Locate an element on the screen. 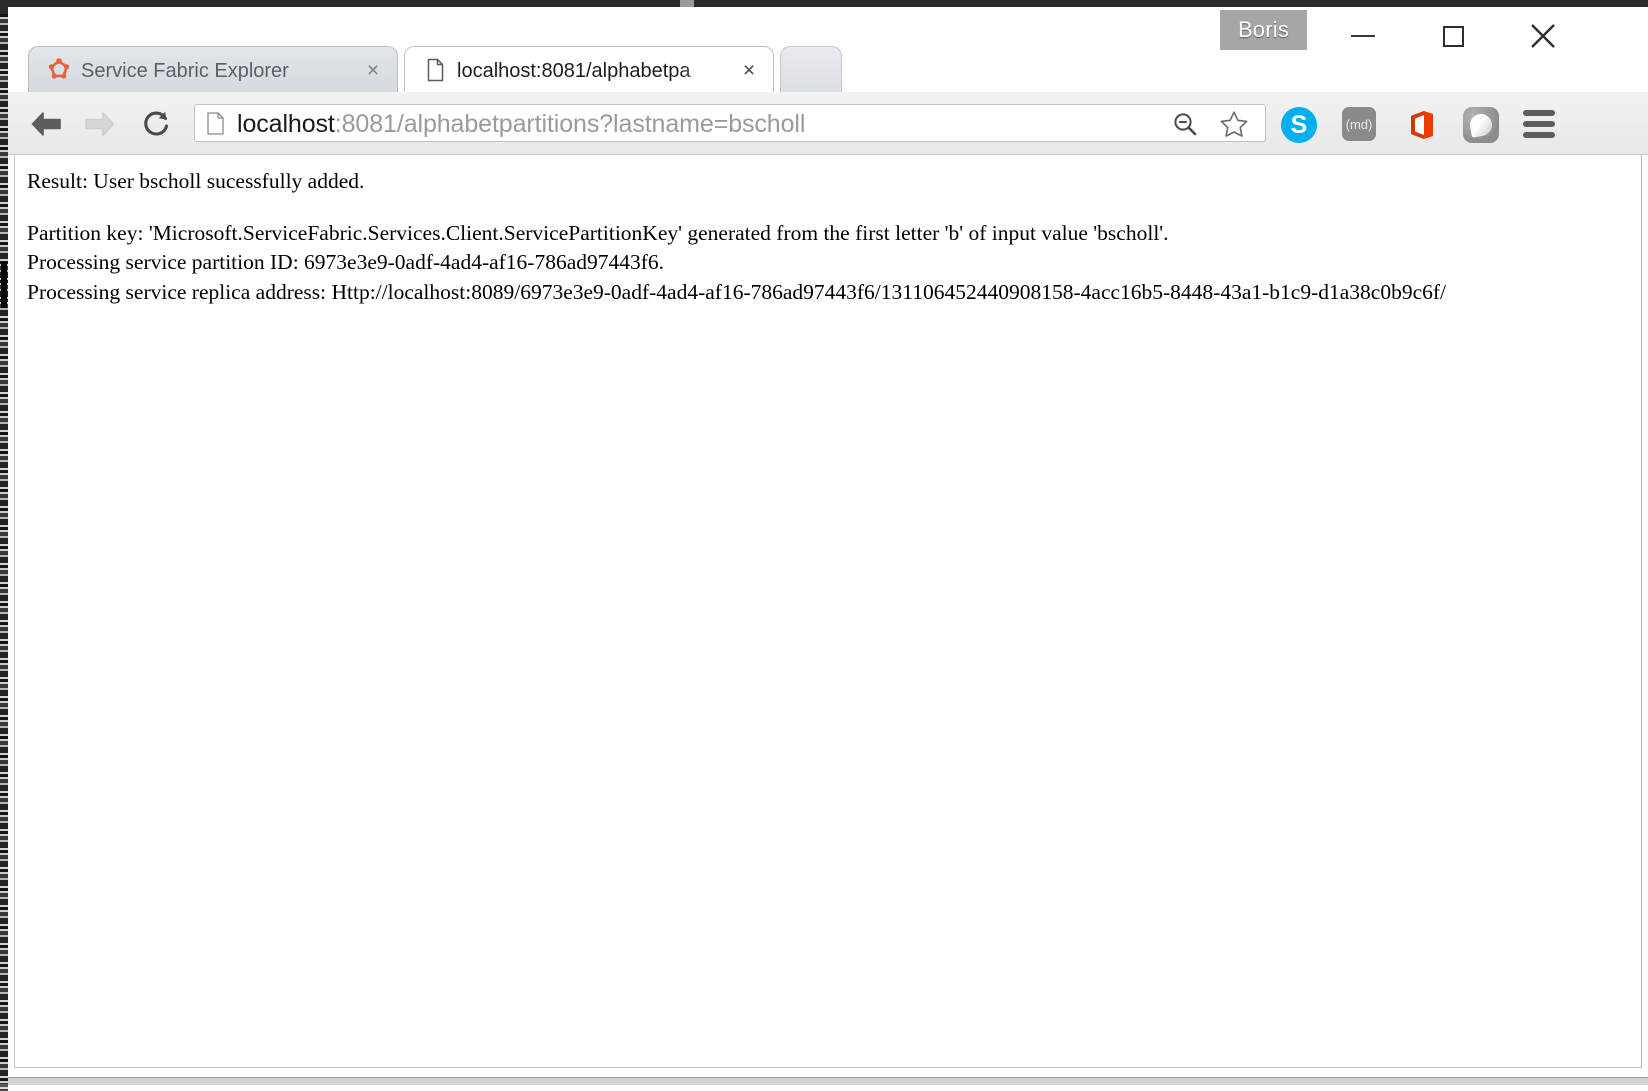  window-controls is located at coordinates (1478, 37).